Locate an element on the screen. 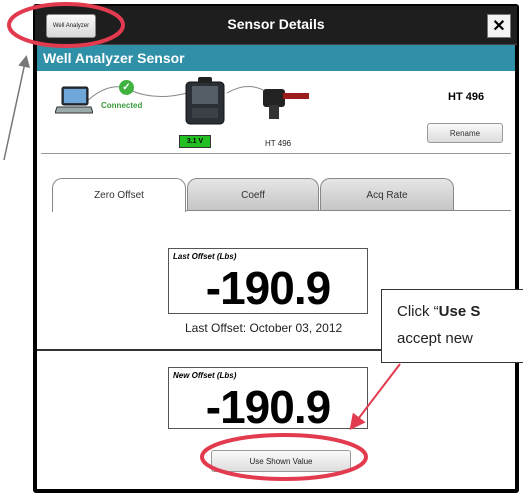  callout-prefix: Click “ is located at coordinates (418, 311).